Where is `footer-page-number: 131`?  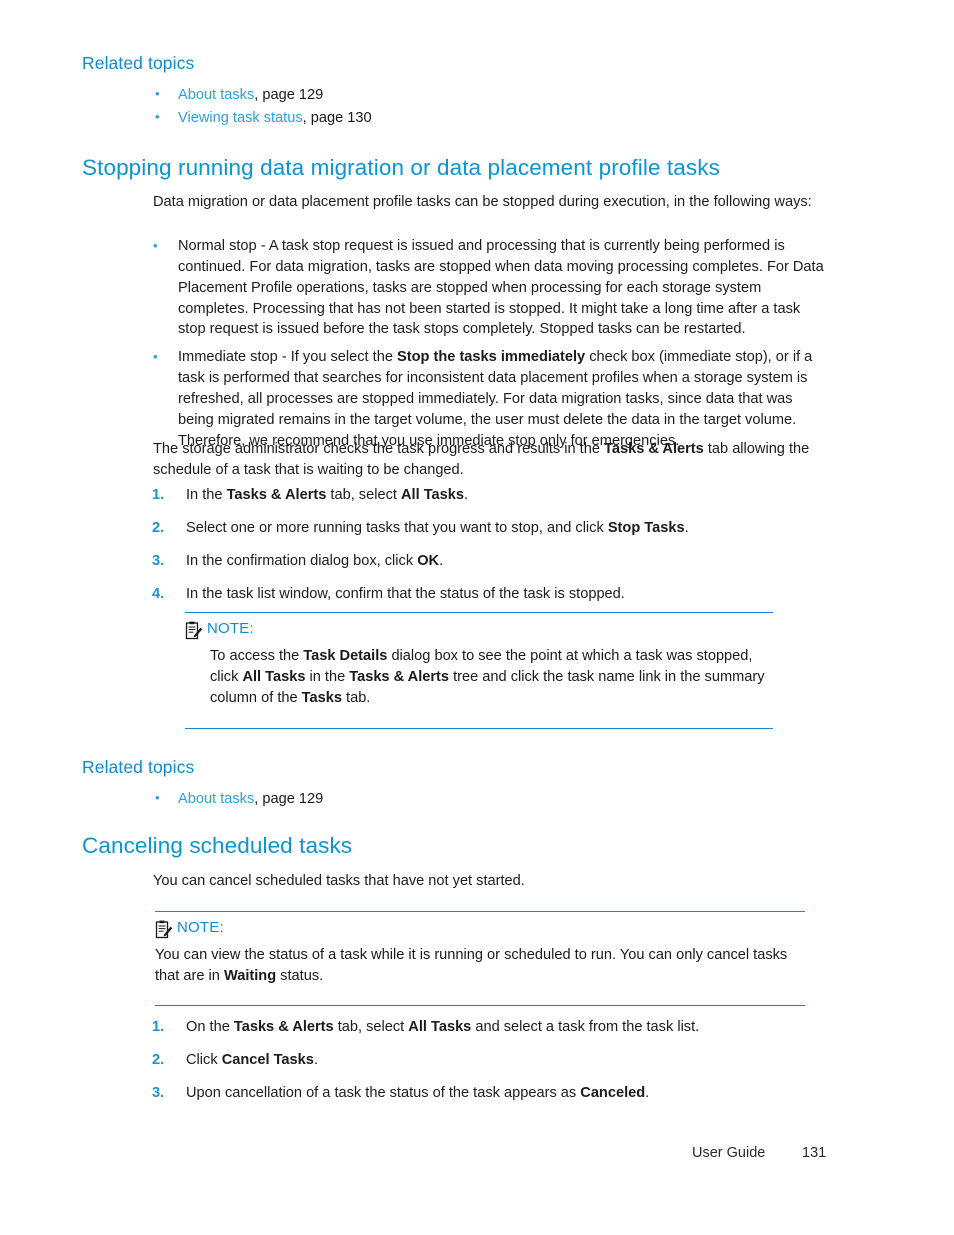 footer-page-number: 131 is located at coordinates (814, 1153).